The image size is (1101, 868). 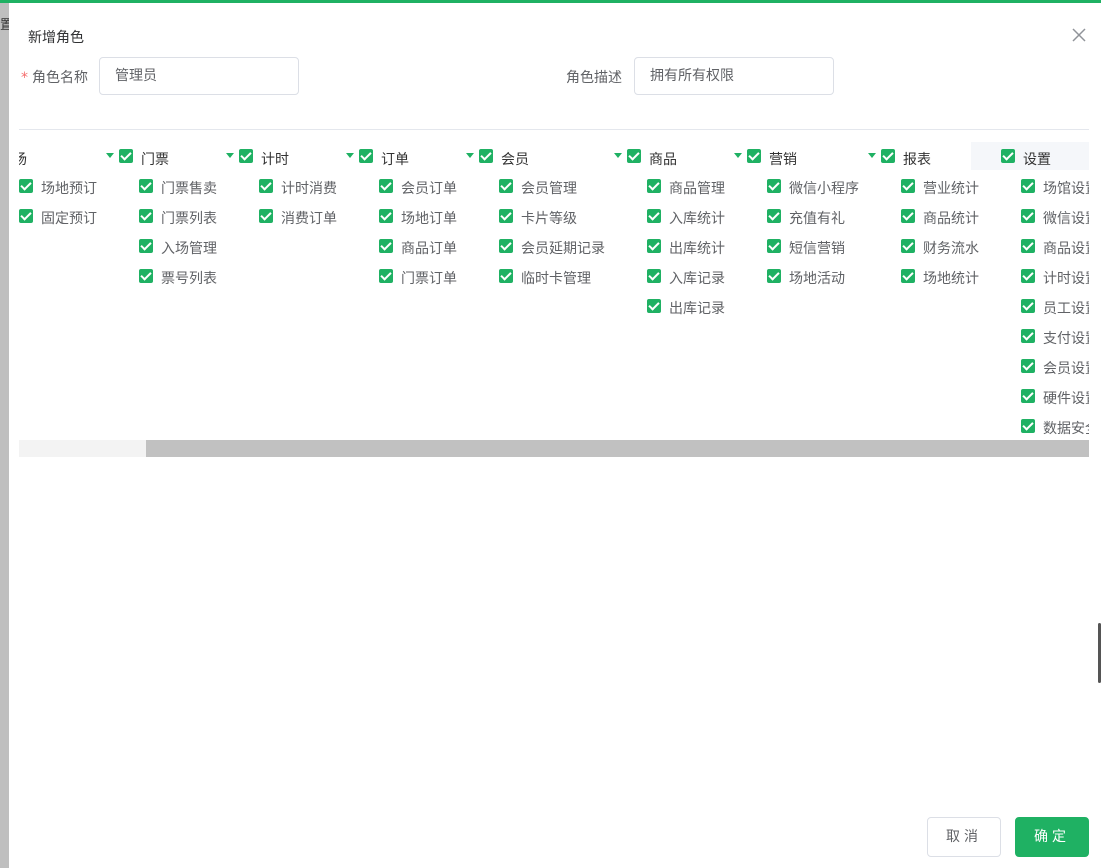 What do you see at coordinates (155, 160) in the screenshot?
I see `perm-group-title: 门票` at bounding box center [155, 160].